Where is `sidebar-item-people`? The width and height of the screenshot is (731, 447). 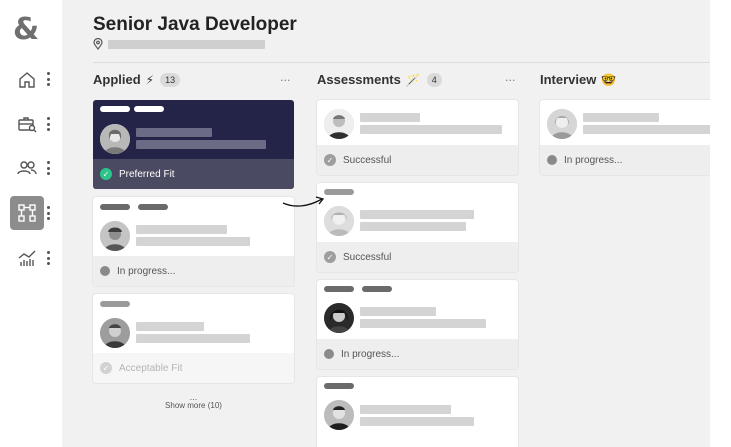 sidebar-item-people is located at coordinates (27, 168).